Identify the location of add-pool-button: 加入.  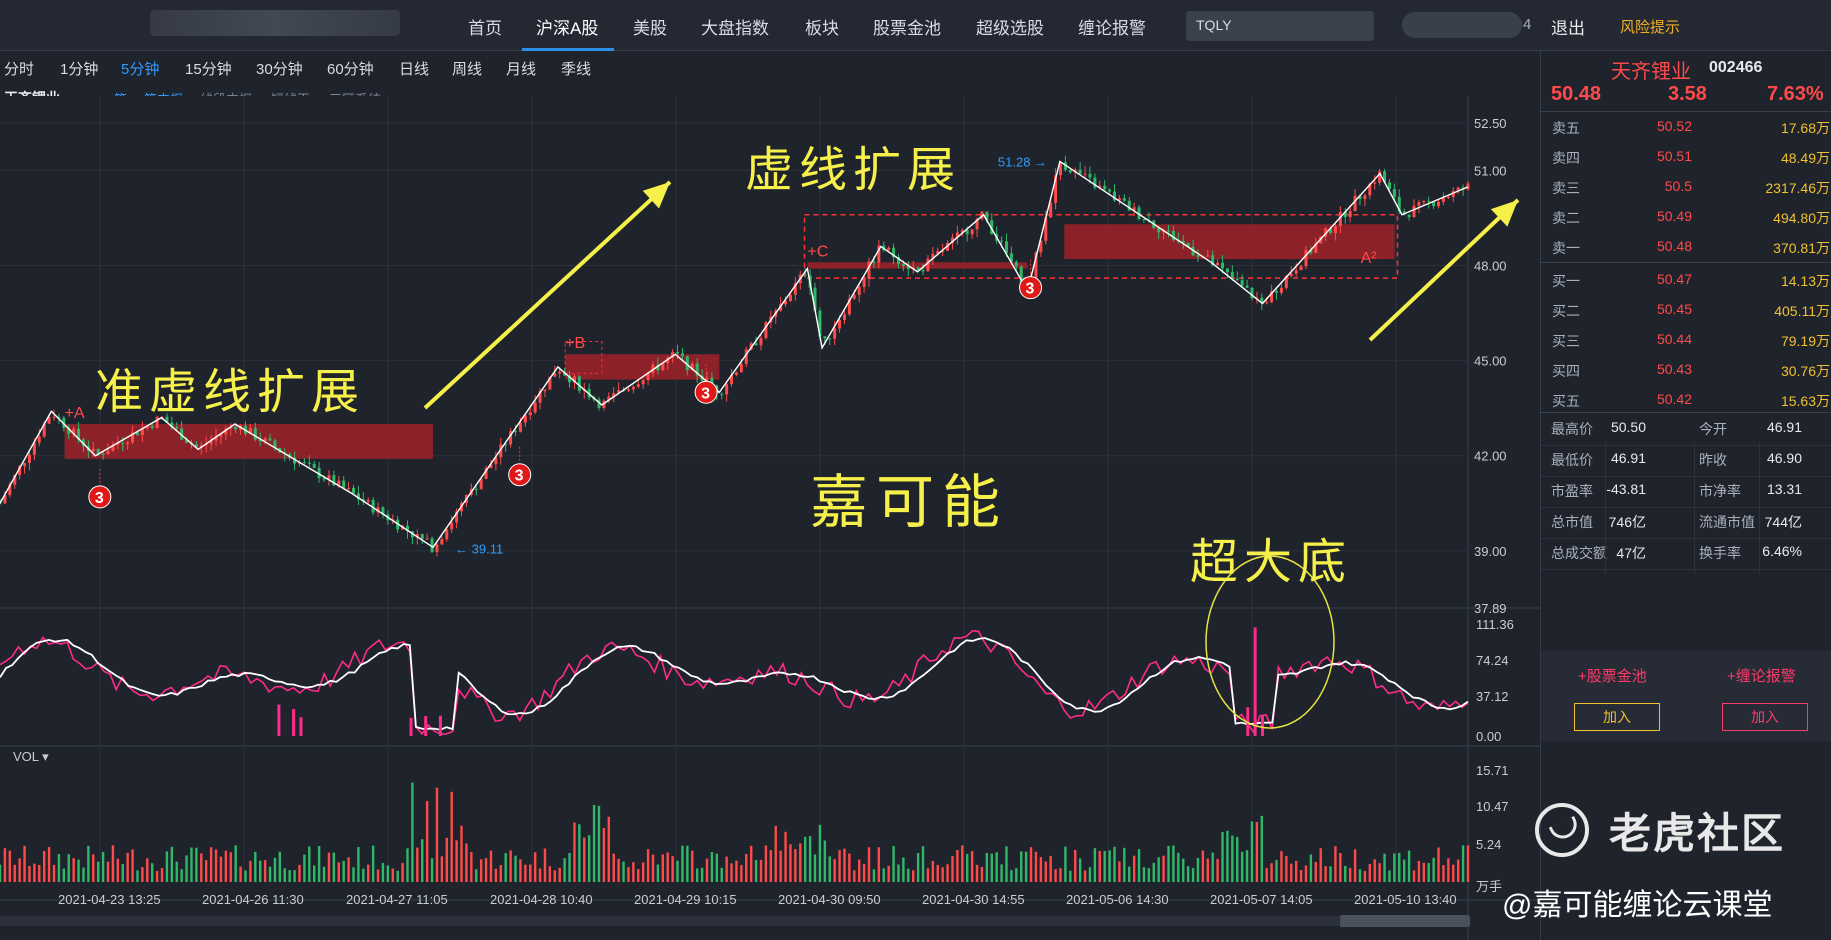
(1617, 717).